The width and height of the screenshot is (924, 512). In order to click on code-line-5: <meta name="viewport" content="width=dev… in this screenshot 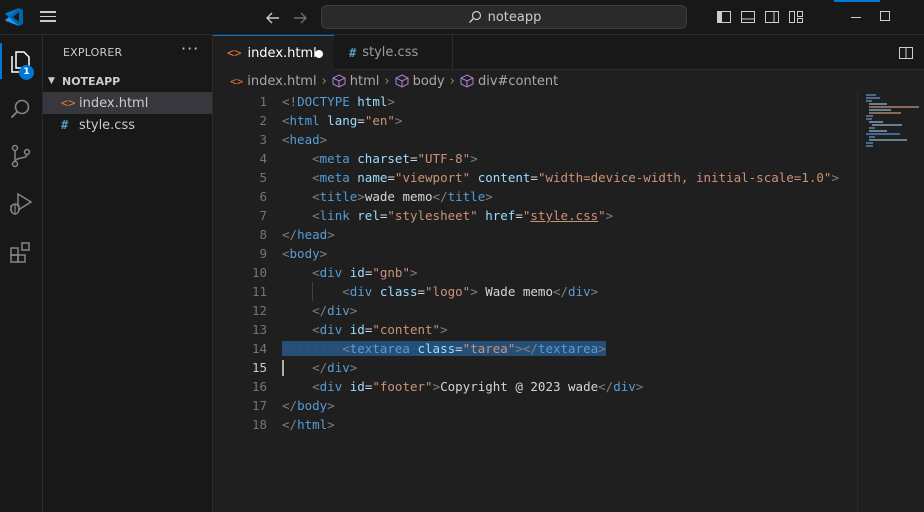, I will do `click(560, 177)`.